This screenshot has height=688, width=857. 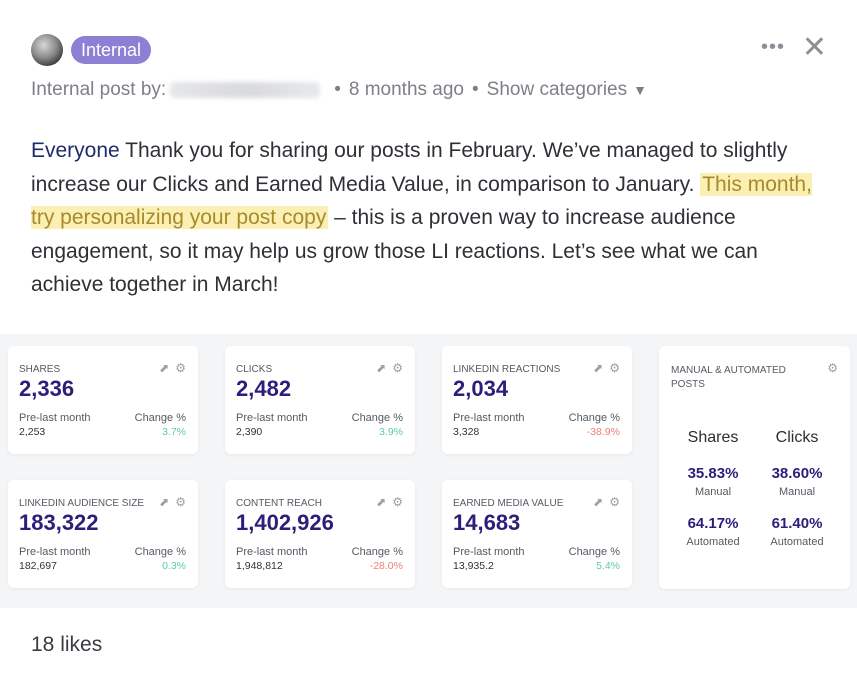 What do you see at coordinates (406, 89) in the screenshot?
I see `post-time: 8 months ago` at bounding box center [406, 89].